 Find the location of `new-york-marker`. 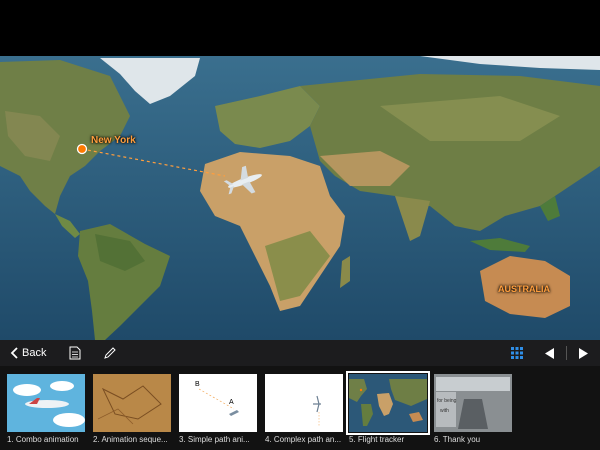

new-york-marker is located at coordinates (82, 149).